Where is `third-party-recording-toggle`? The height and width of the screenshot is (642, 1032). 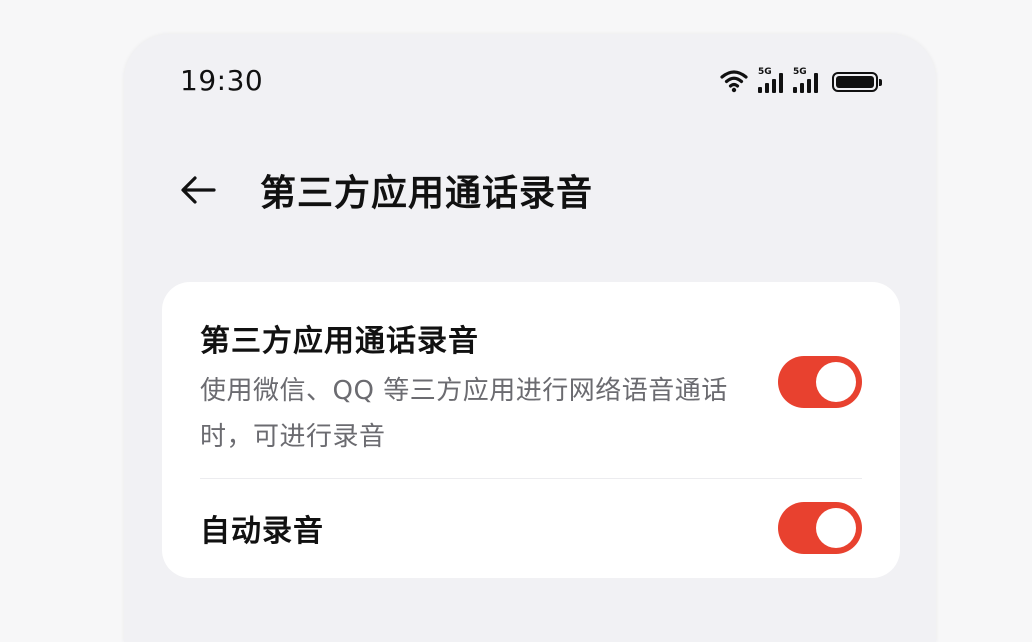 third-party-recording-toggle is located at coordinates (820, 382).